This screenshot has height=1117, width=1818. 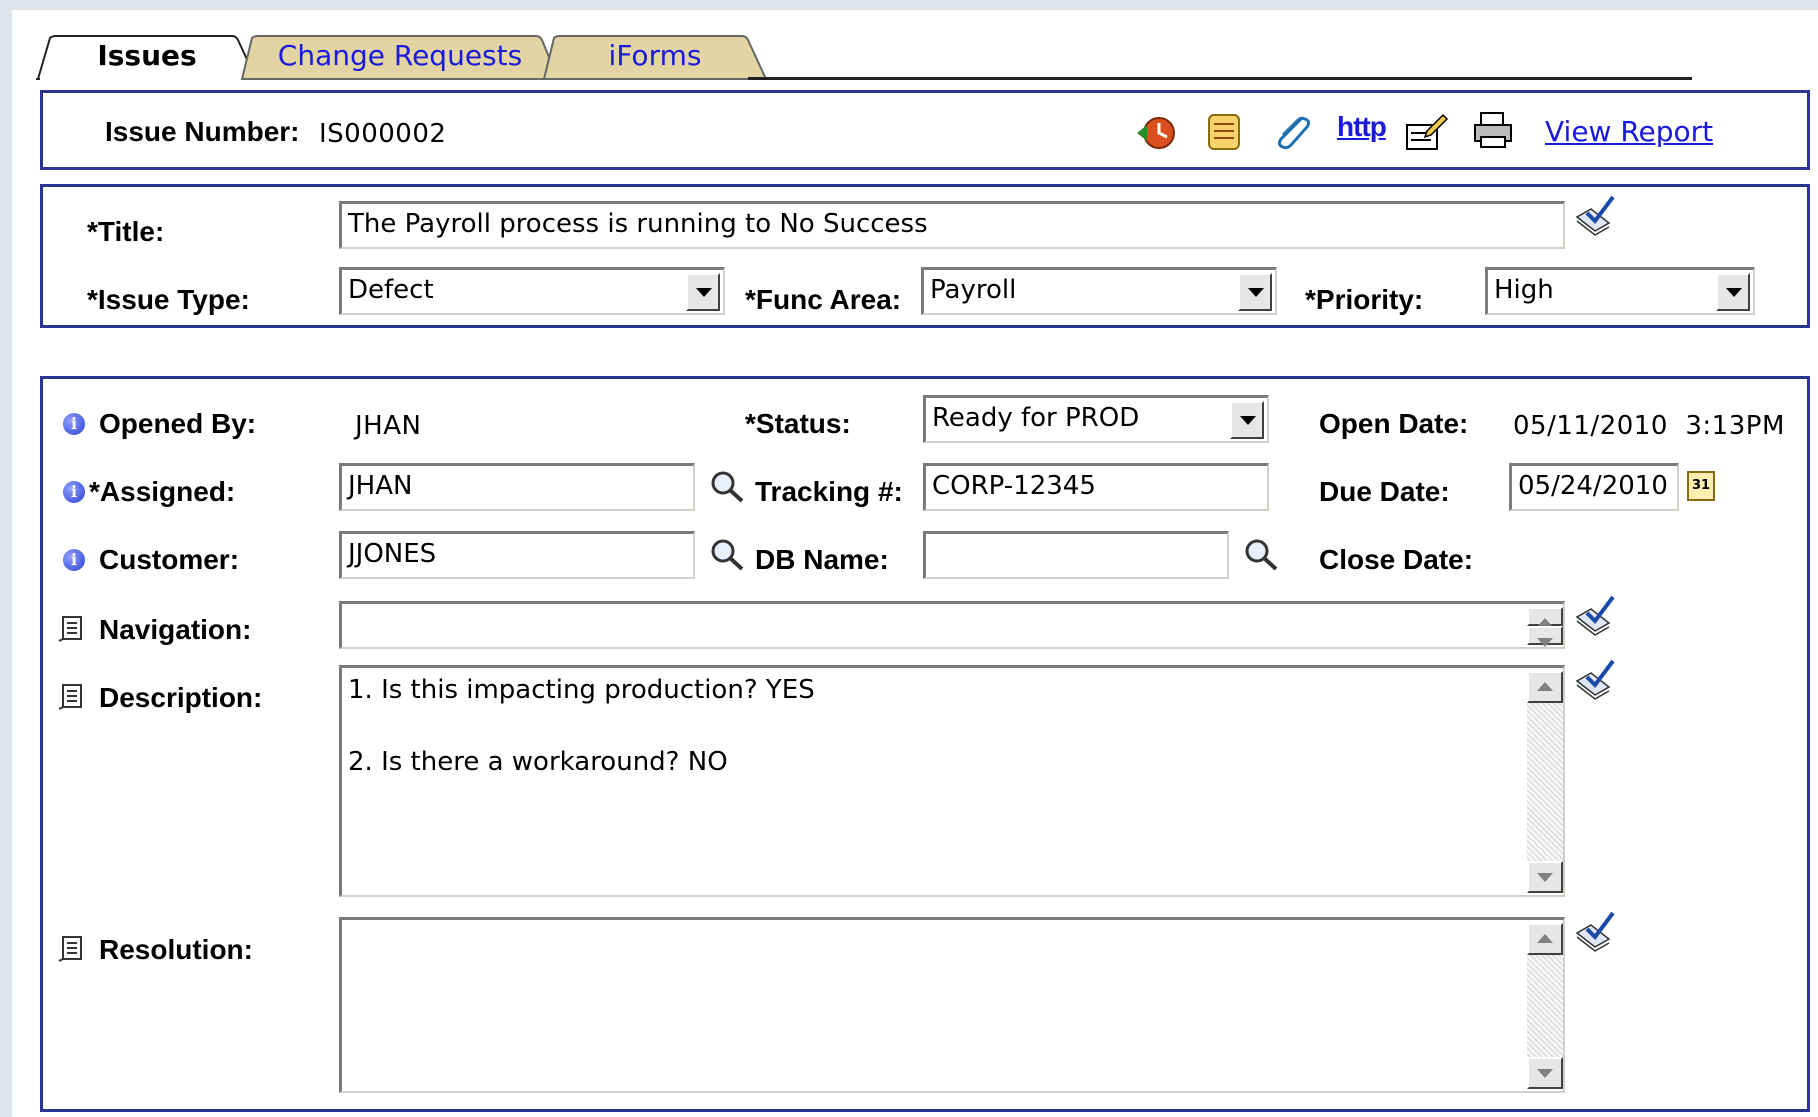 What do you see at coordinates (1649, 426) in the screenshot?
I see `open-date-value: 05/11/2010 3:13PM` at bounding box center [1649, 426].